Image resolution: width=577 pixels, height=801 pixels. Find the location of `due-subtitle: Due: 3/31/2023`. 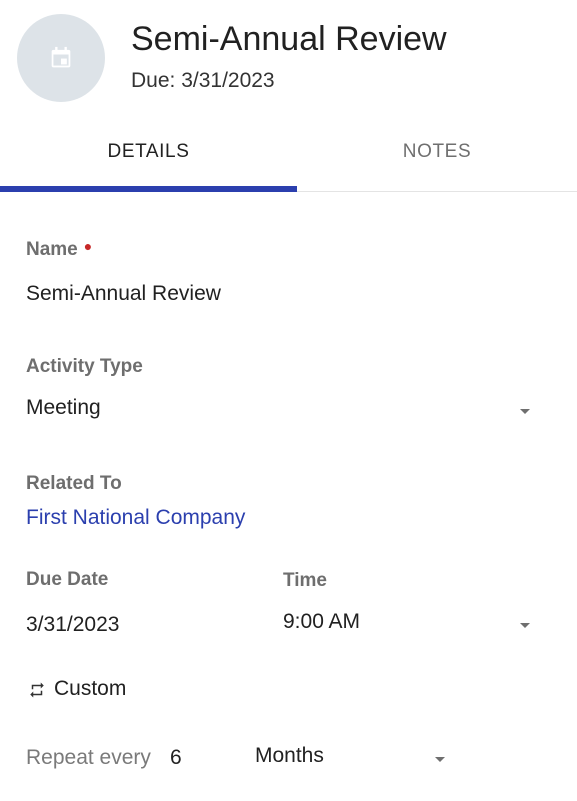

due-subtitle: Due: 3/31/2023 is located at coordinates (203, 80).